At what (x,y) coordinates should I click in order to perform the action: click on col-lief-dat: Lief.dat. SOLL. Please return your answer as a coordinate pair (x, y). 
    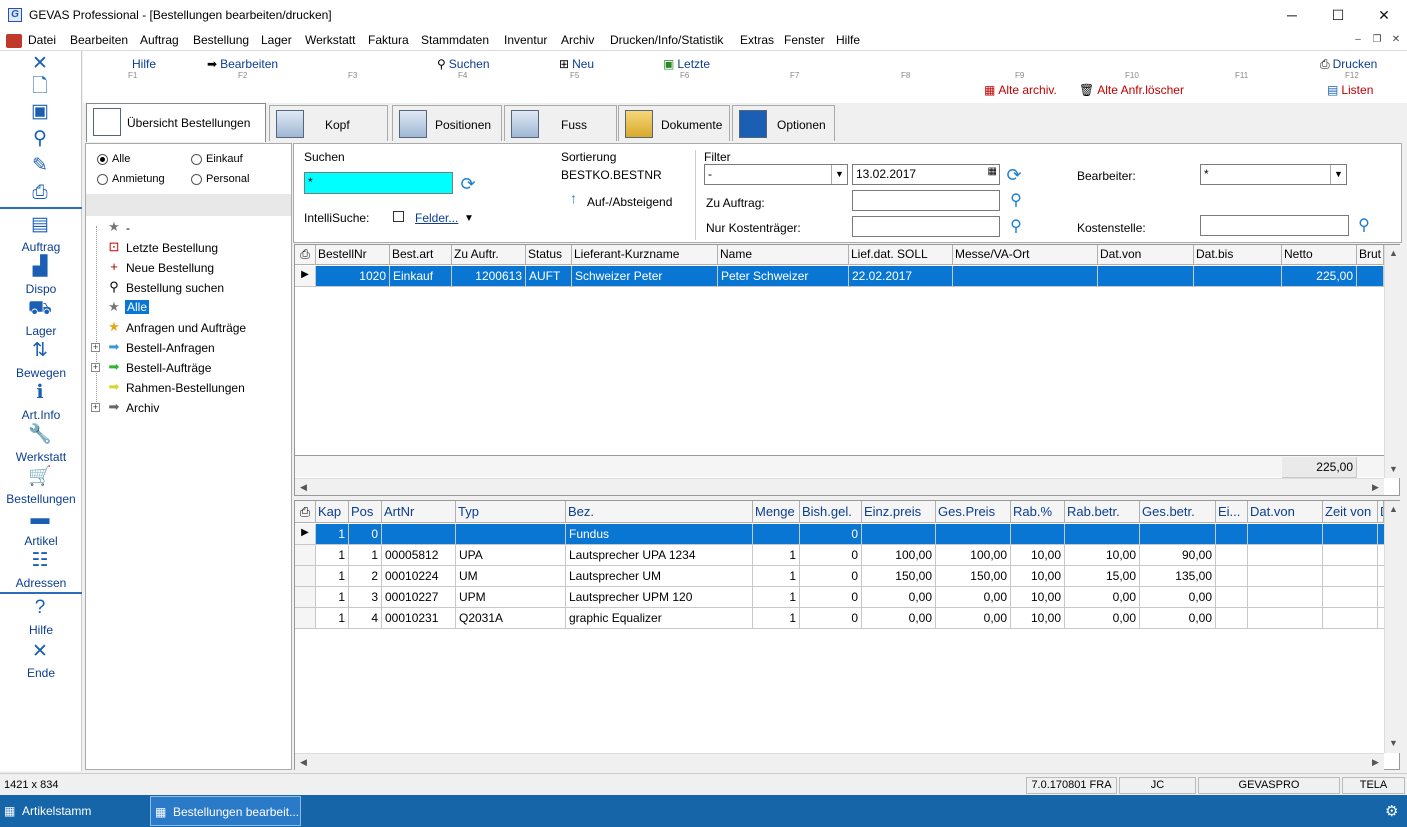
    Looking at the image, I should click on (901, 255).